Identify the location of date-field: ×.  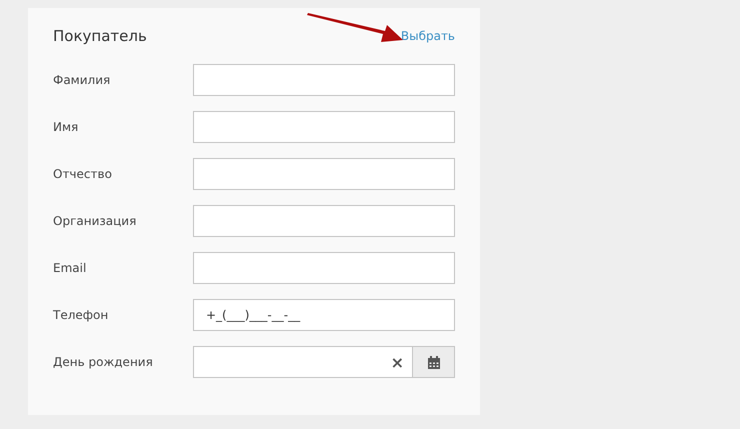
(303, 362).